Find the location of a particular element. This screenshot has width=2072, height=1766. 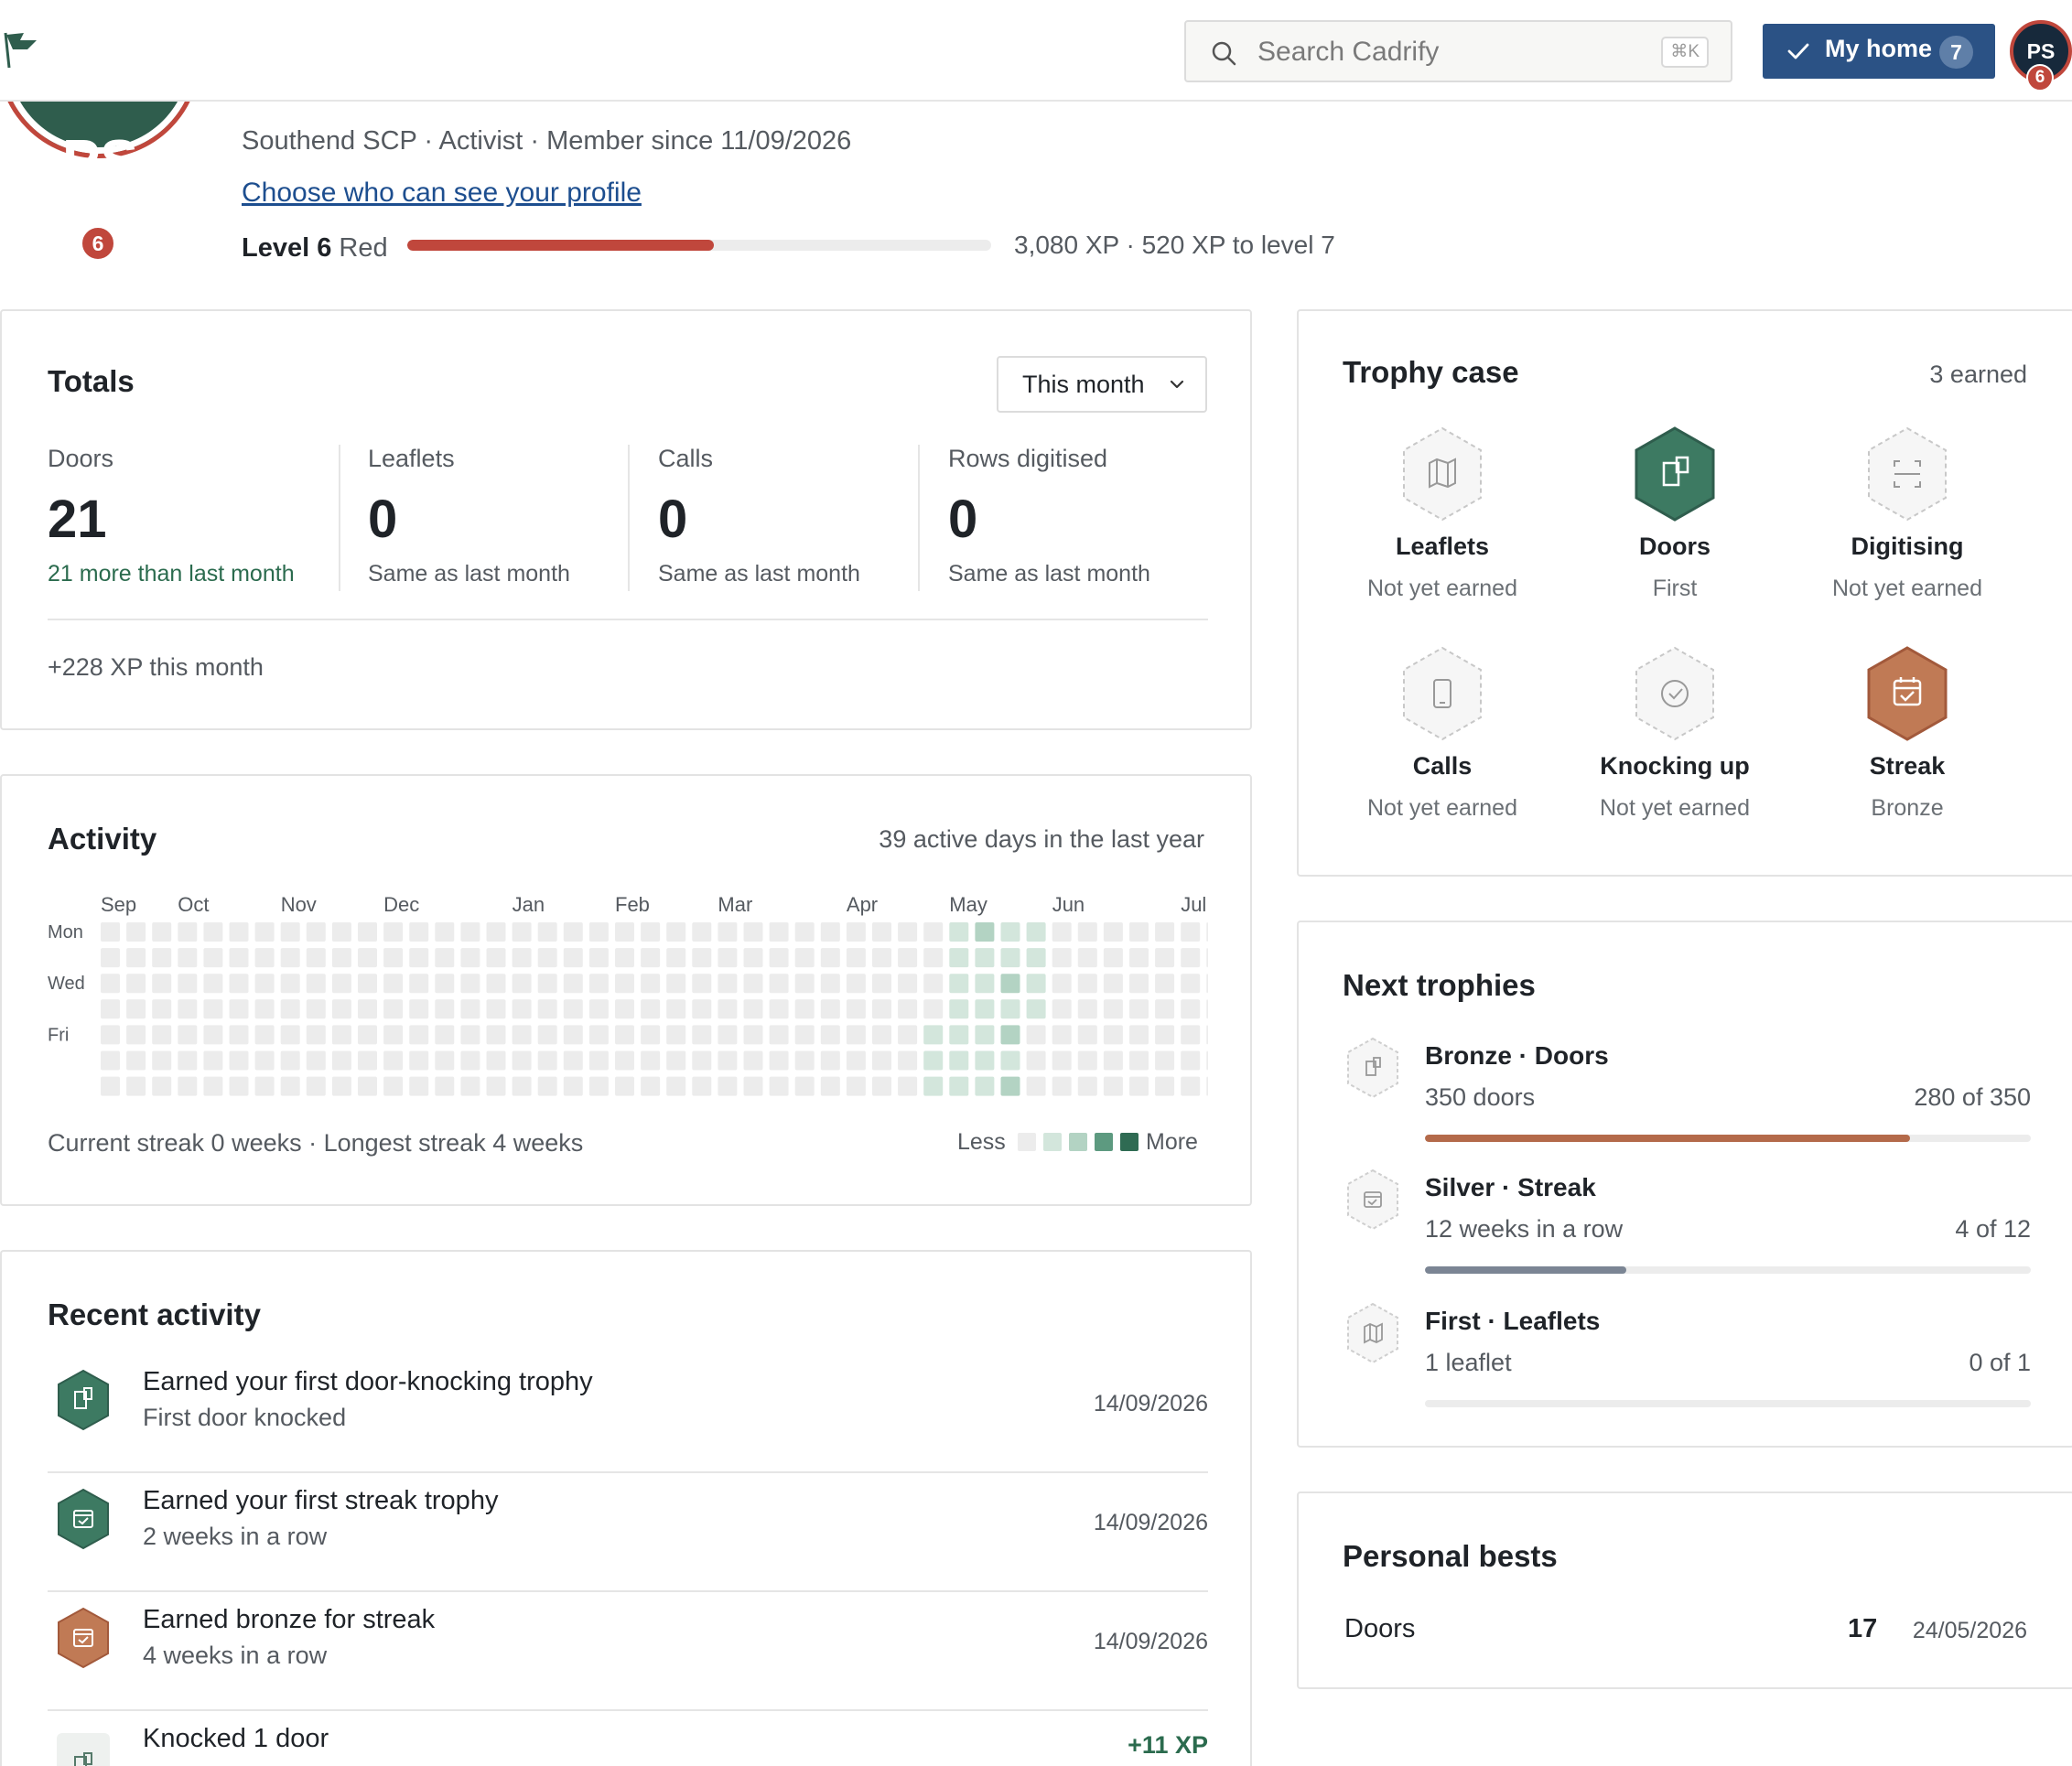

legend-swatch is located at coordinates (1027, 1142).